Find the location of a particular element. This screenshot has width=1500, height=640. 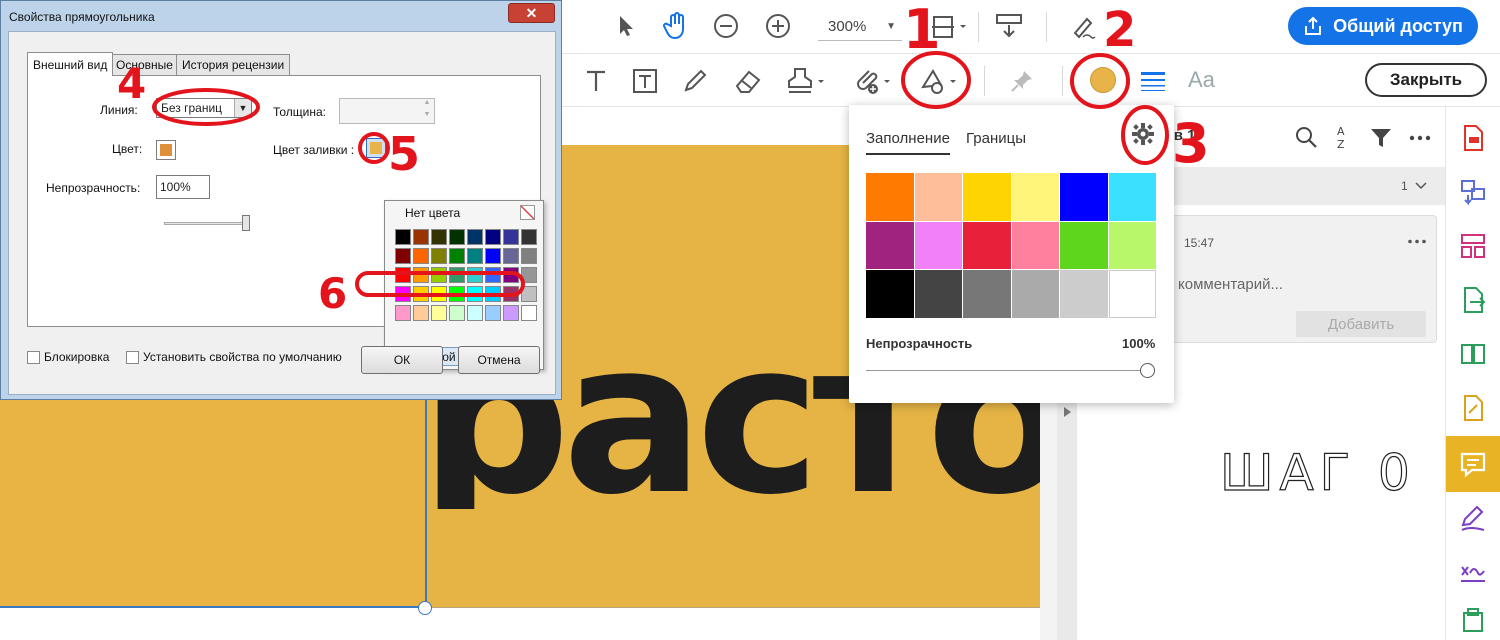

dialog-close-button: ✕ is located at coordinates (531, 13).